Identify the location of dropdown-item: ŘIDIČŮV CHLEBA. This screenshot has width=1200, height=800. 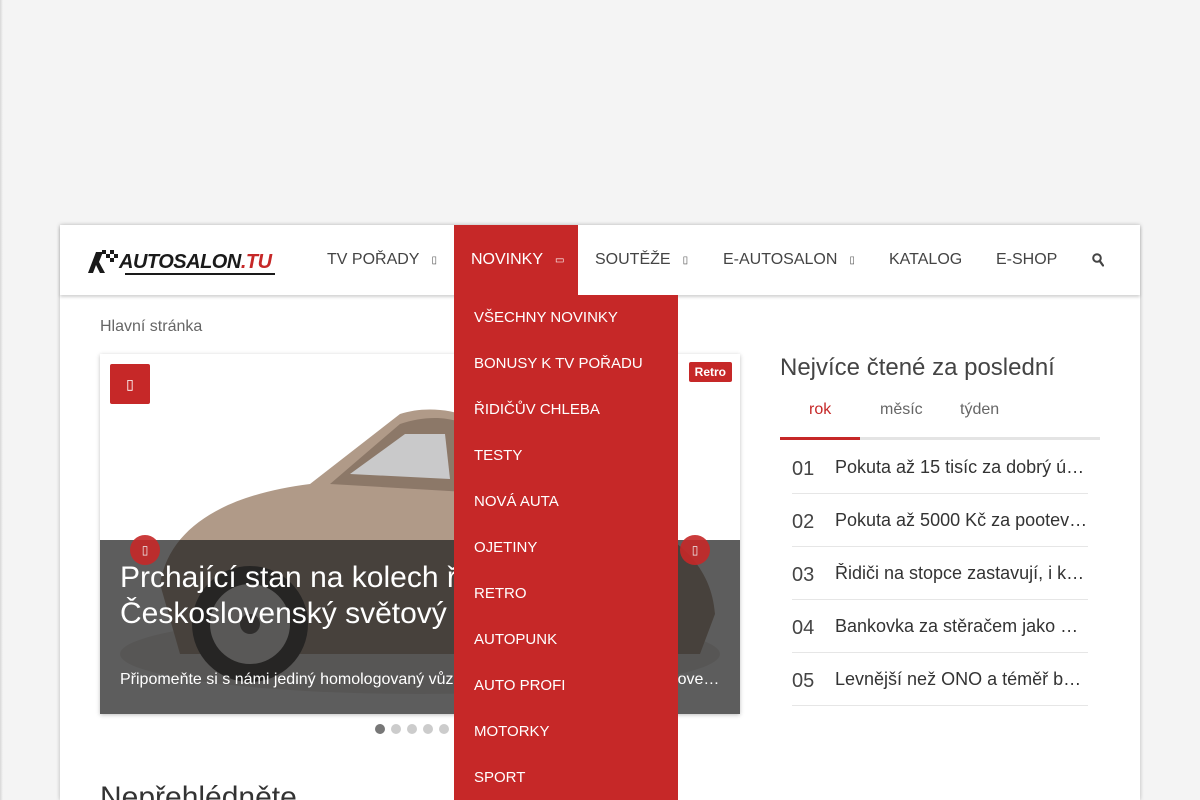
(537, 409).